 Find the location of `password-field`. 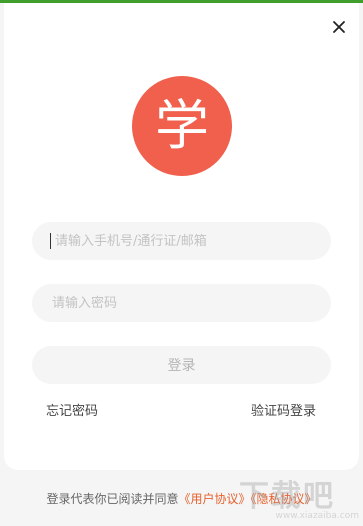

password-field is located at coordinates (181, 303).